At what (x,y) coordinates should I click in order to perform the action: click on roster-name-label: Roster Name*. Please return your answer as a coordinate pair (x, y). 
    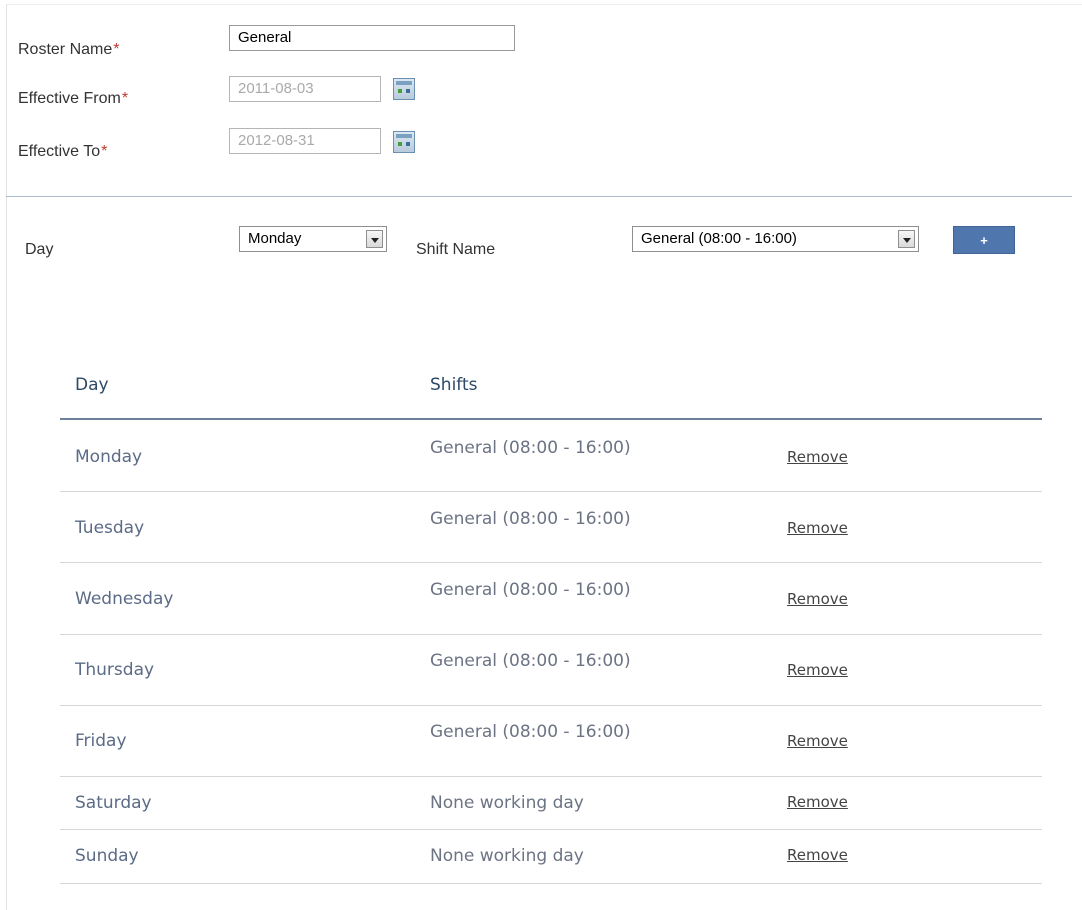
    Looking at the image, I should click on (68, 50).